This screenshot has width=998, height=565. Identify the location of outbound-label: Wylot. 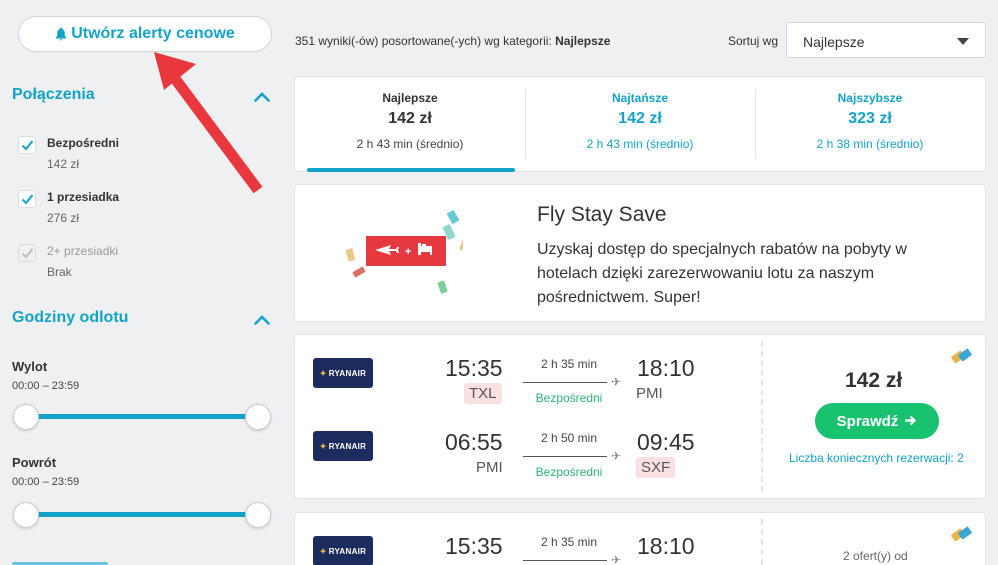
(30, 366).